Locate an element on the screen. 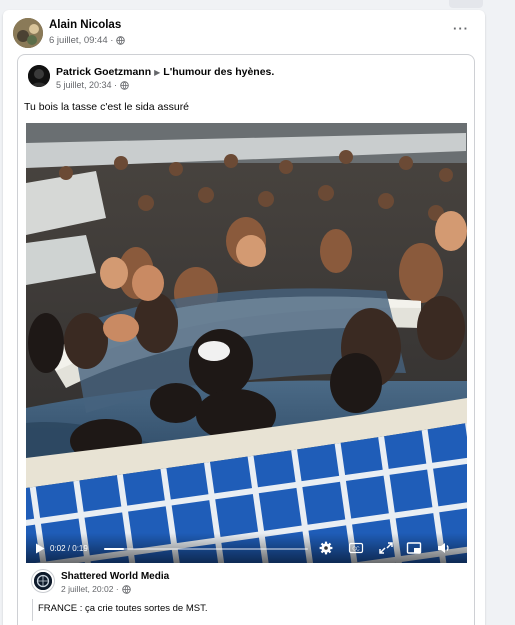 This screenshot has width=515, height=625. video-controls: 0:02 / 0:19 CC is located at coordinates (246, 548).